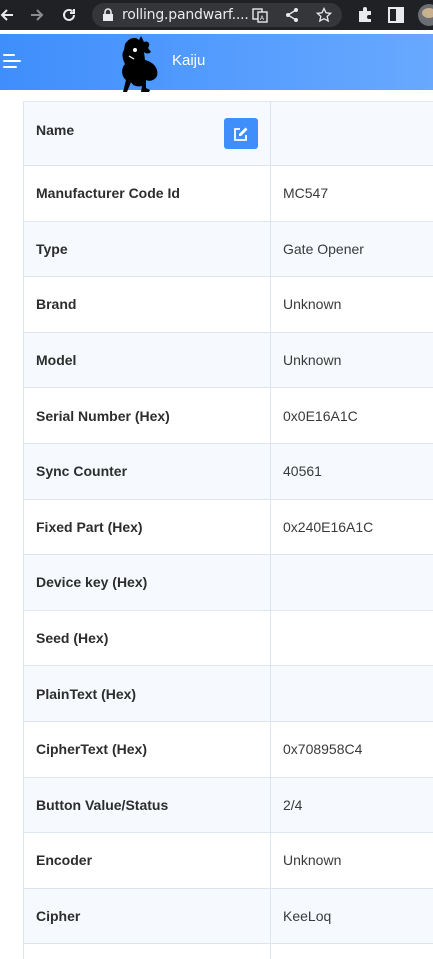  Describe the element at coordinates (302, 471) in the screenshot. I see `row-value: 40561` at that location.